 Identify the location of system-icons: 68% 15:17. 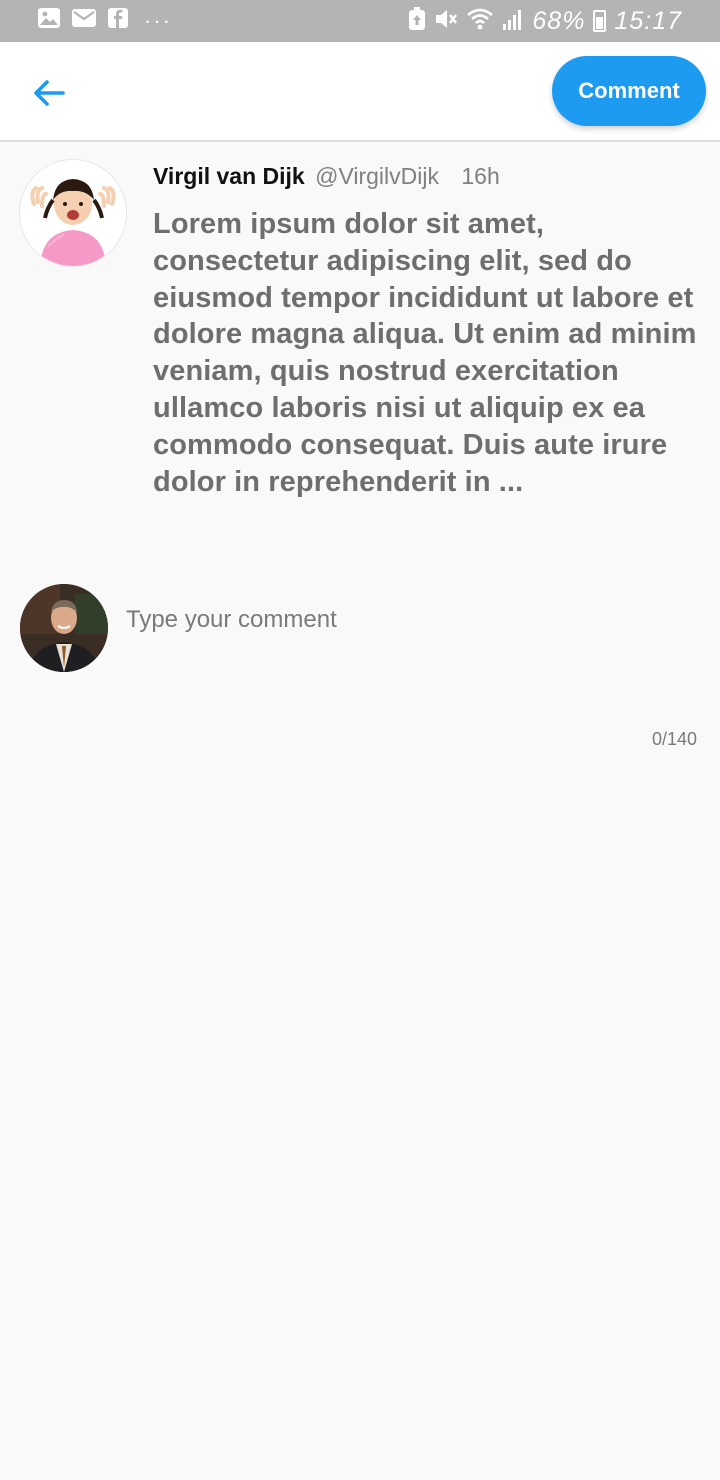
(545, 21).